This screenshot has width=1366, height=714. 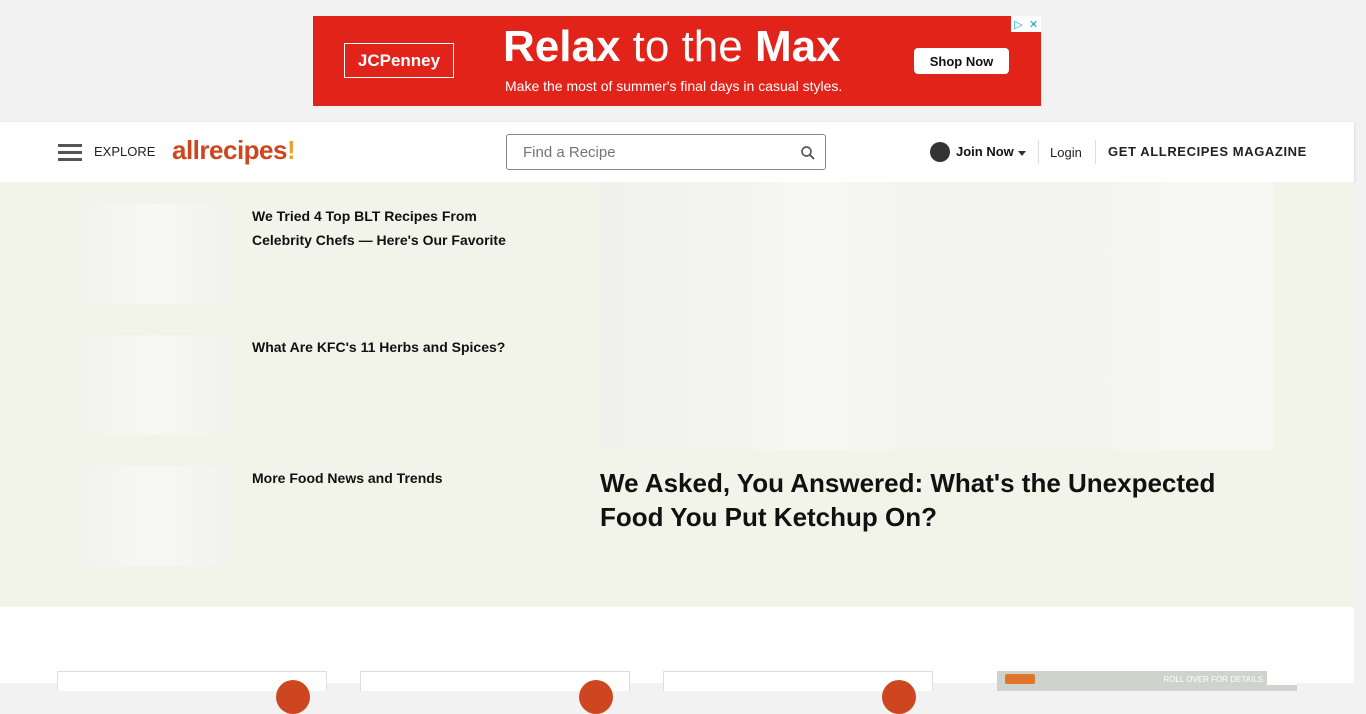 I want to click on join-now-button: Join Now, so click(x=985, y=151).